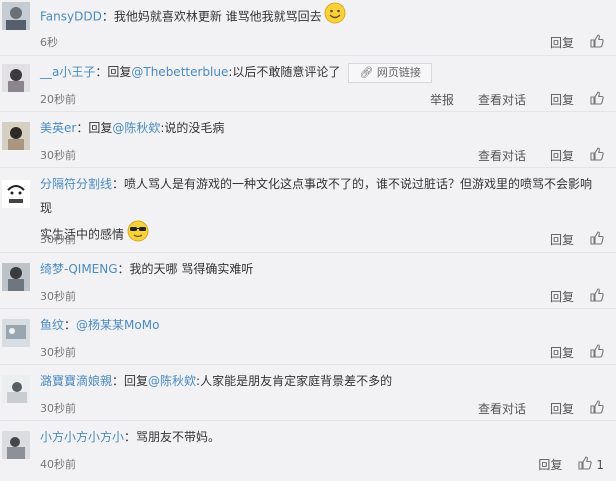 This screenshot has width=616, height=481. I want to click on comment-username: FansyDDD, so click(71, 17).